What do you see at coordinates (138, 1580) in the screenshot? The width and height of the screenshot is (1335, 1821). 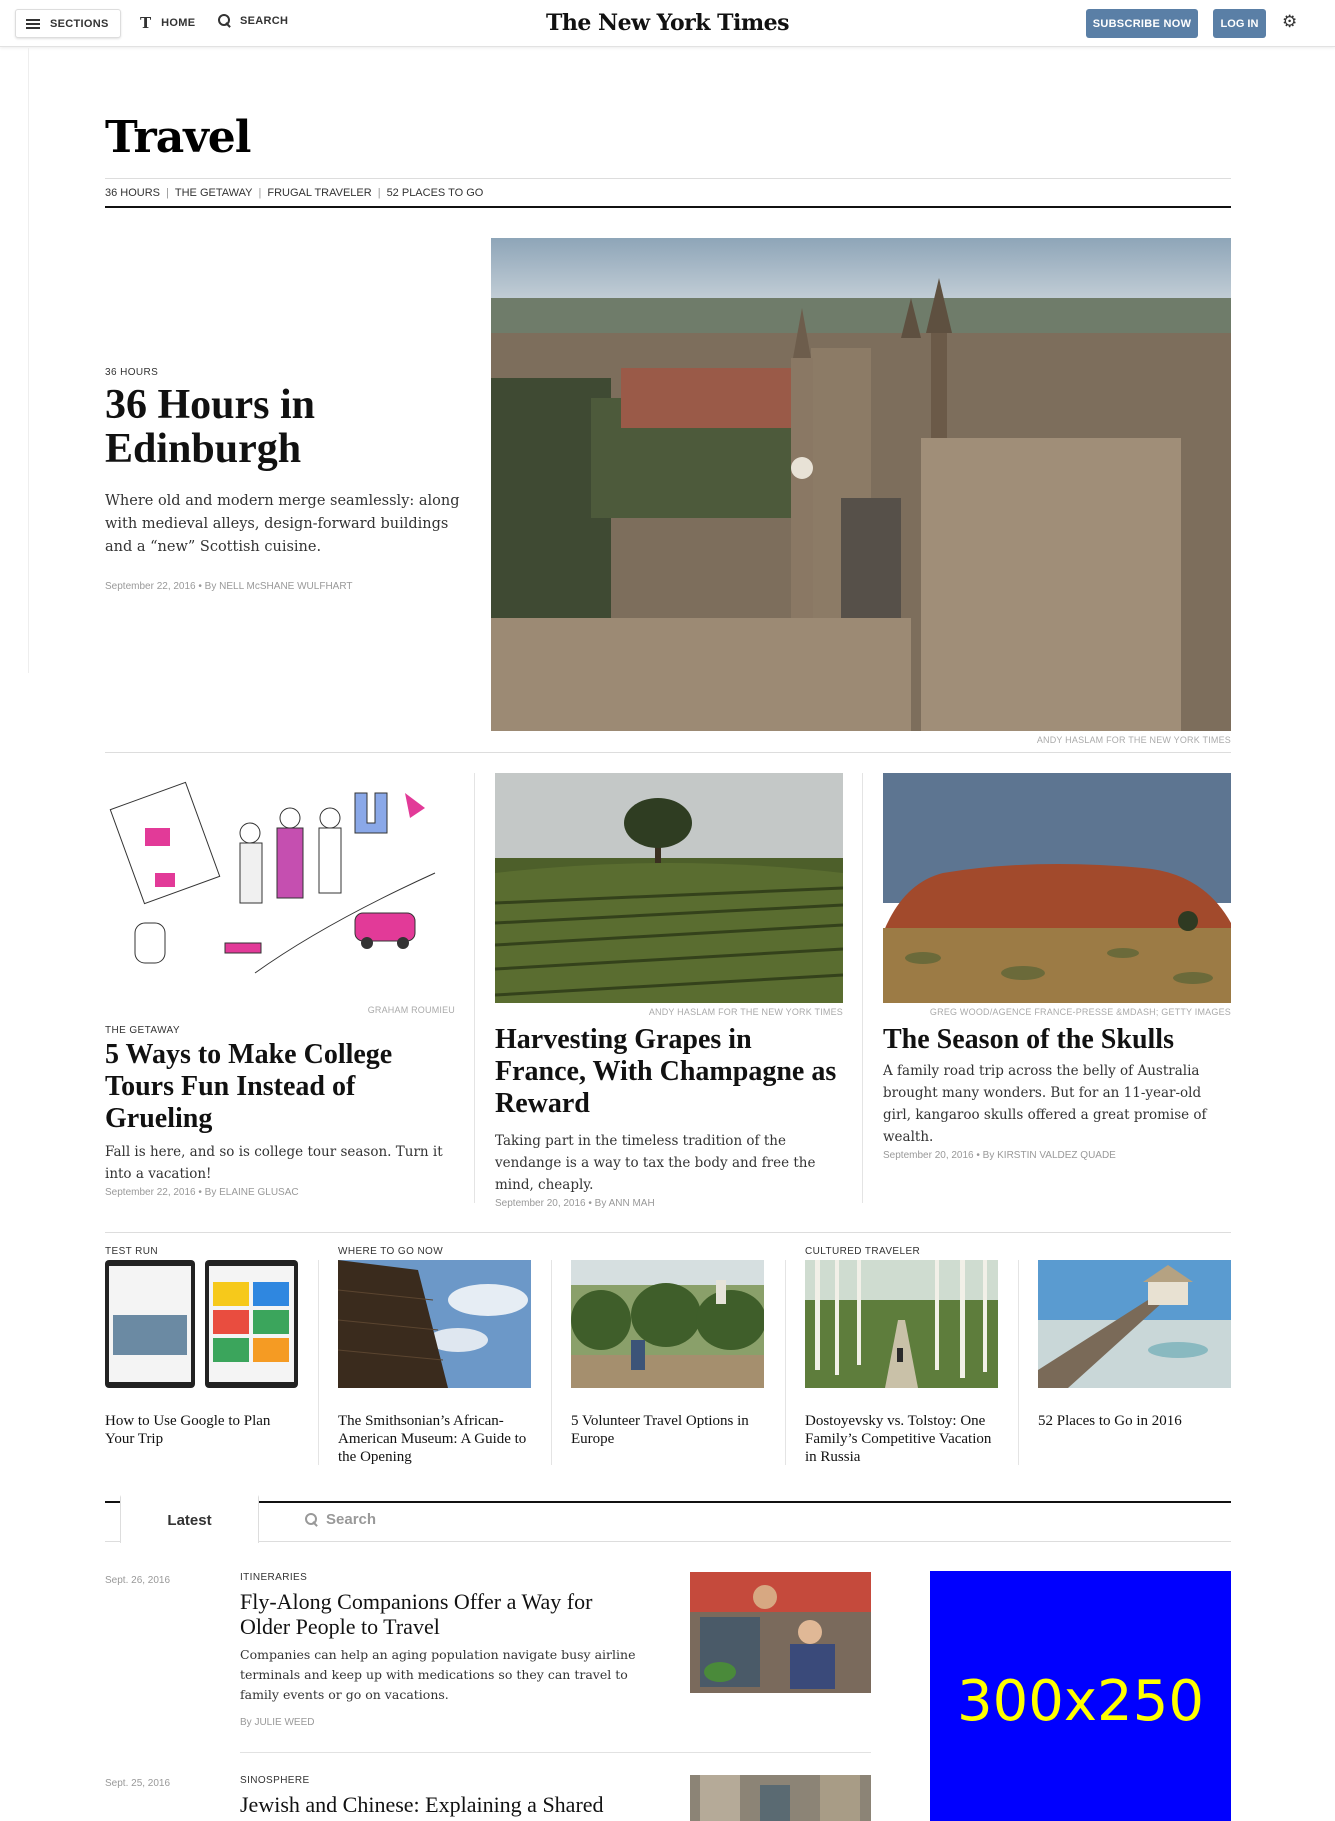 I see `article-date: Sept. 26, 2016` at bounding box center [138, 1580].